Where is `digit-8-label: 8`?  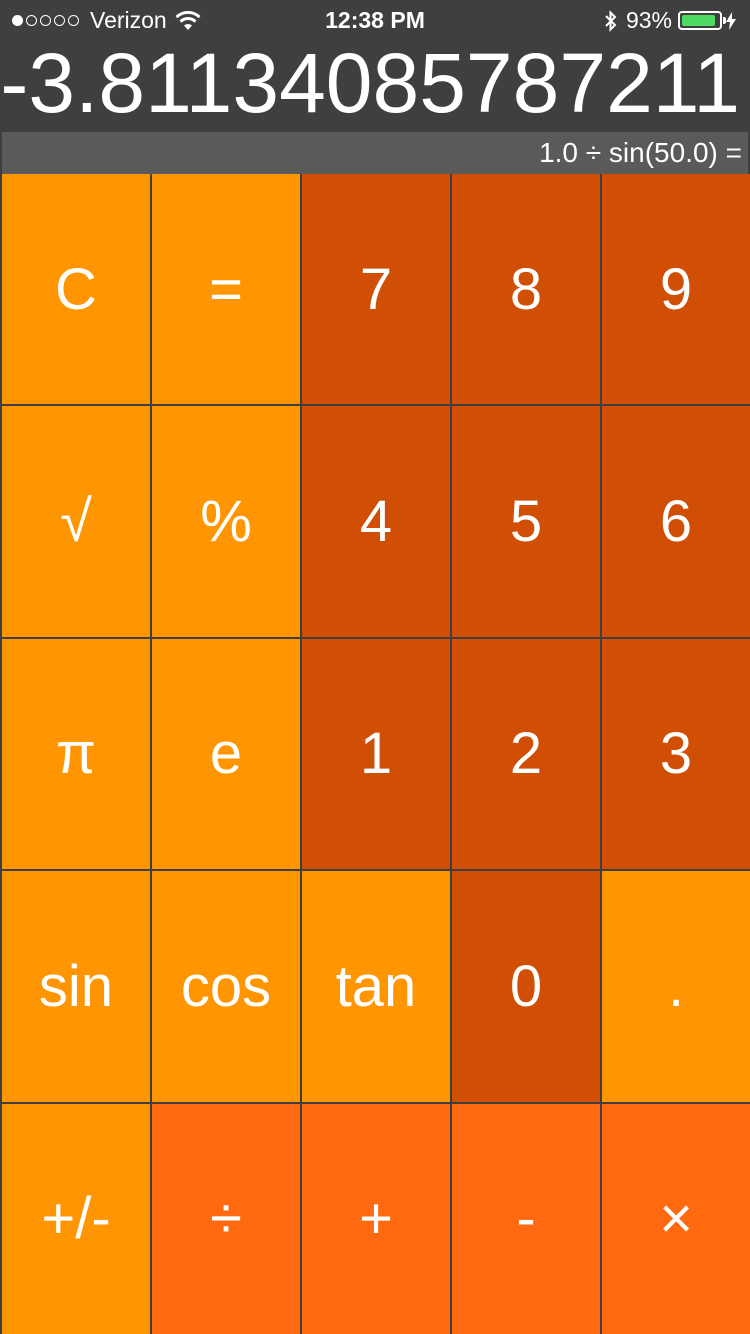 digit-8-label: 8 is located at coordinates (526, 289).